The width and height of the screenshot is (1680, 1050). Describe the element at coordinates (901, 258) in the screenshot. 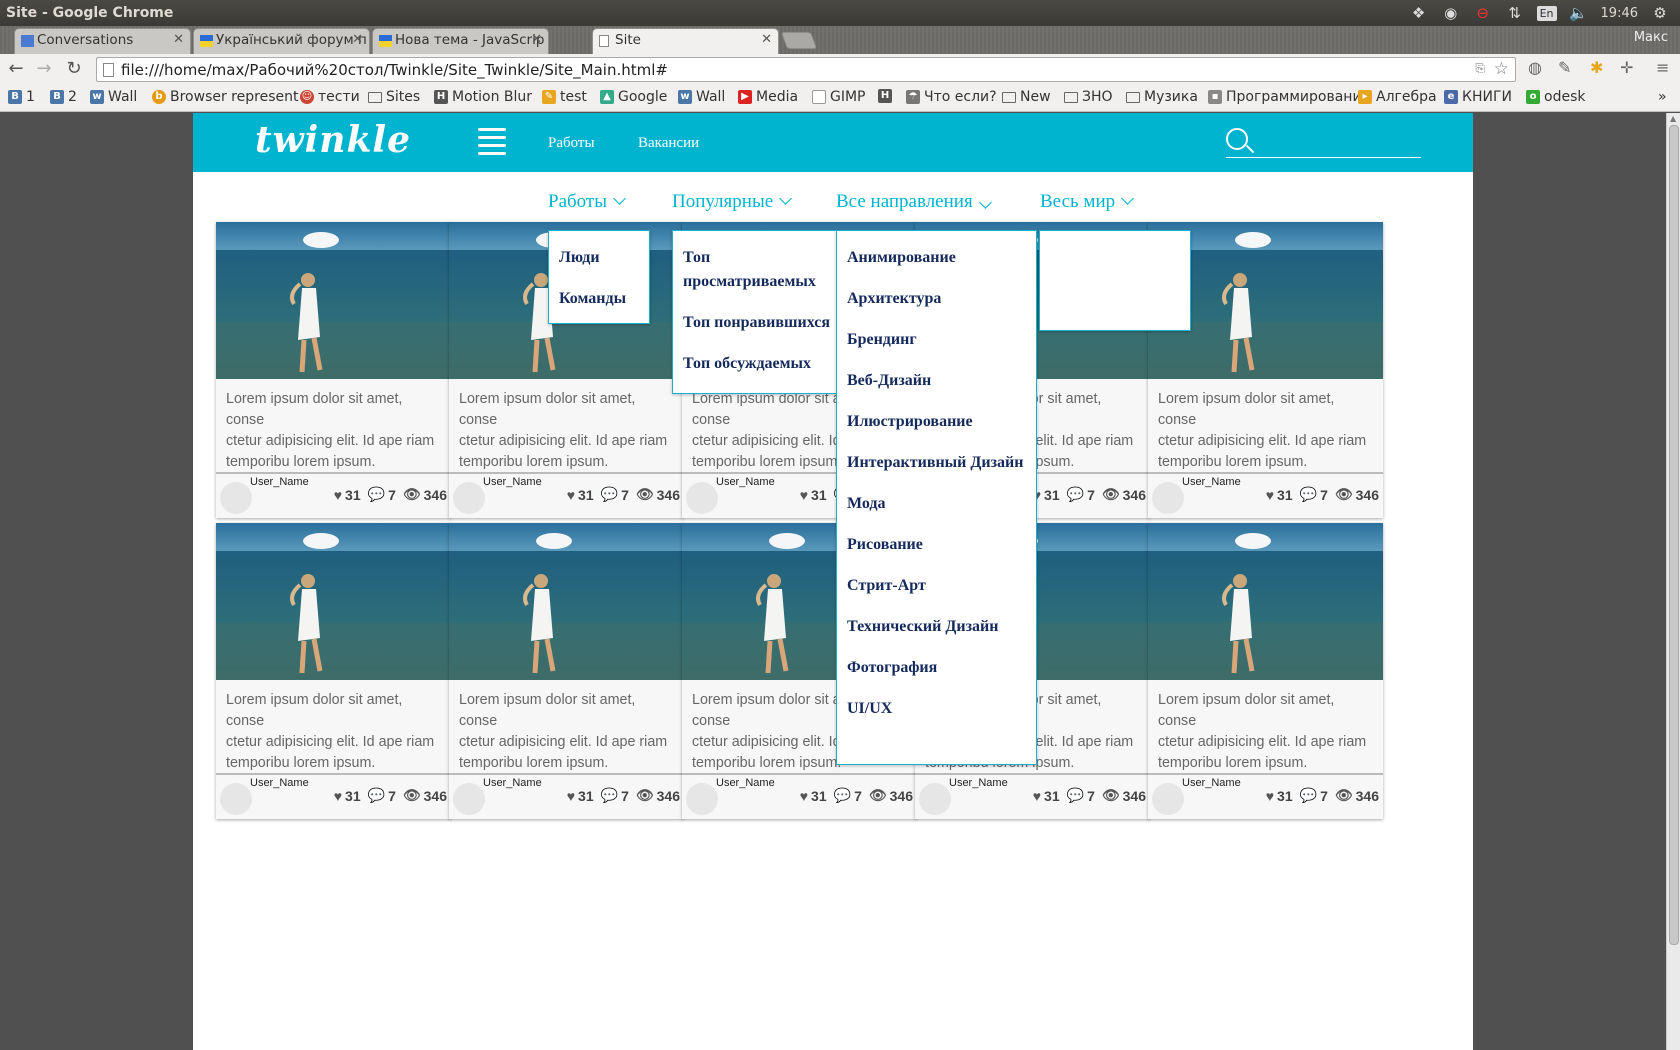

I see `menu-item-animation: Анимирование` at that location.